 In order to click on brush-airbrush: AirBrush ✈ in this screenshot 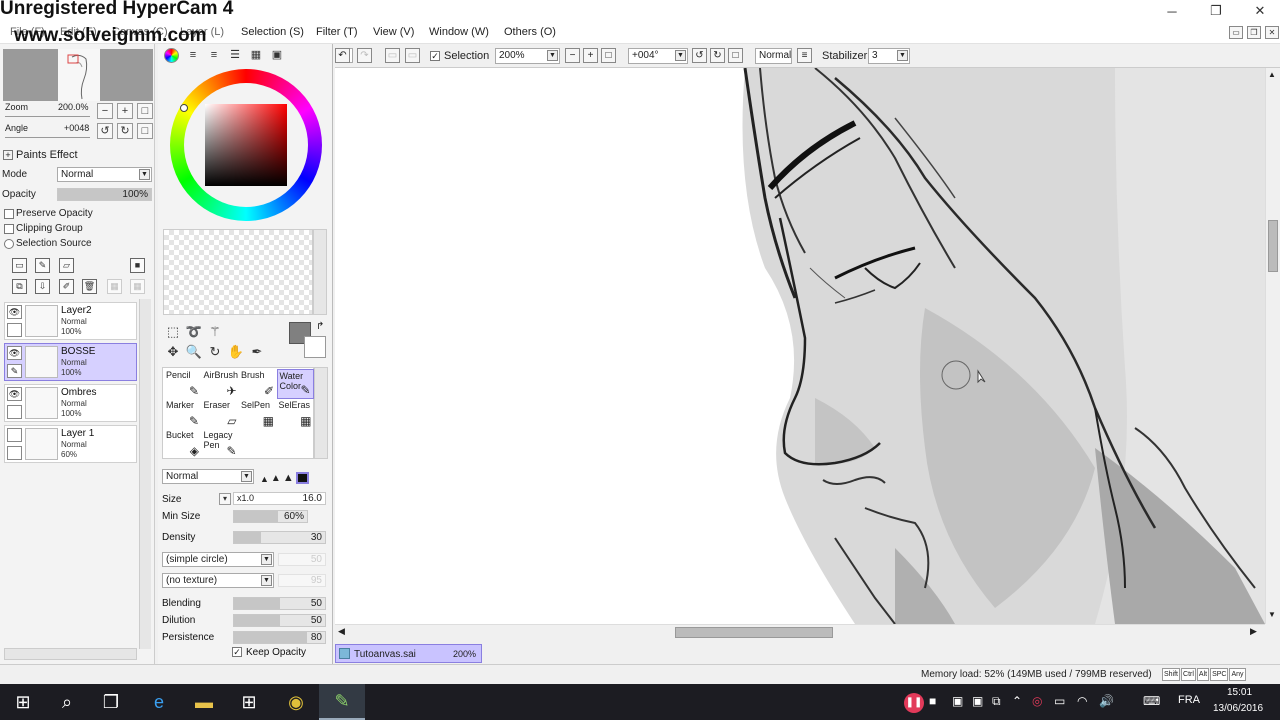, I will do `click(220, 384)`.